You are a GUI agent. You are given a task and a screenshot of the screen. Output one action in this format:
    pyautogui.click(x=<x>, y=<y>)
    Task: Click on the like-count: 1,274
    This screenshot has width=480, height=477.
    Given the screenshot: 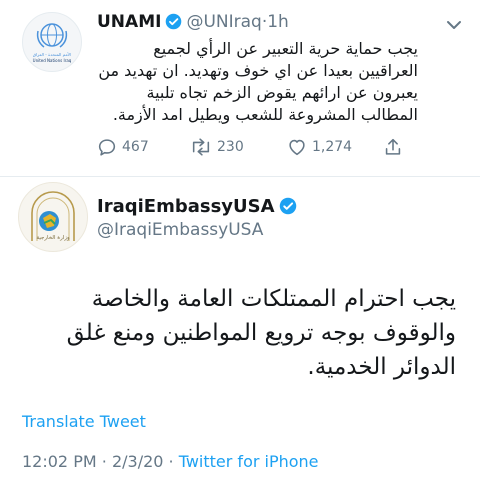 What is the action you would take?
    pyautogui.click(x=332, y=147)
    